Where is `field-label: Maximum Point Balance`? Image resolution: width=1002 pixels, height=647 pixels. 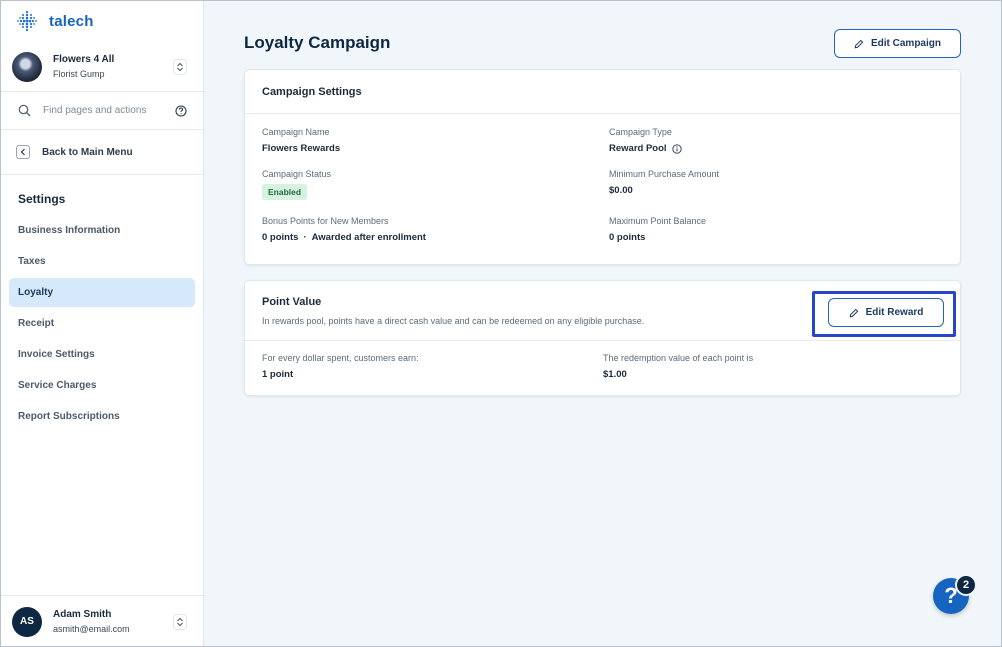 field-label: Maximum Point Balance is located at coordinates (658, 221).